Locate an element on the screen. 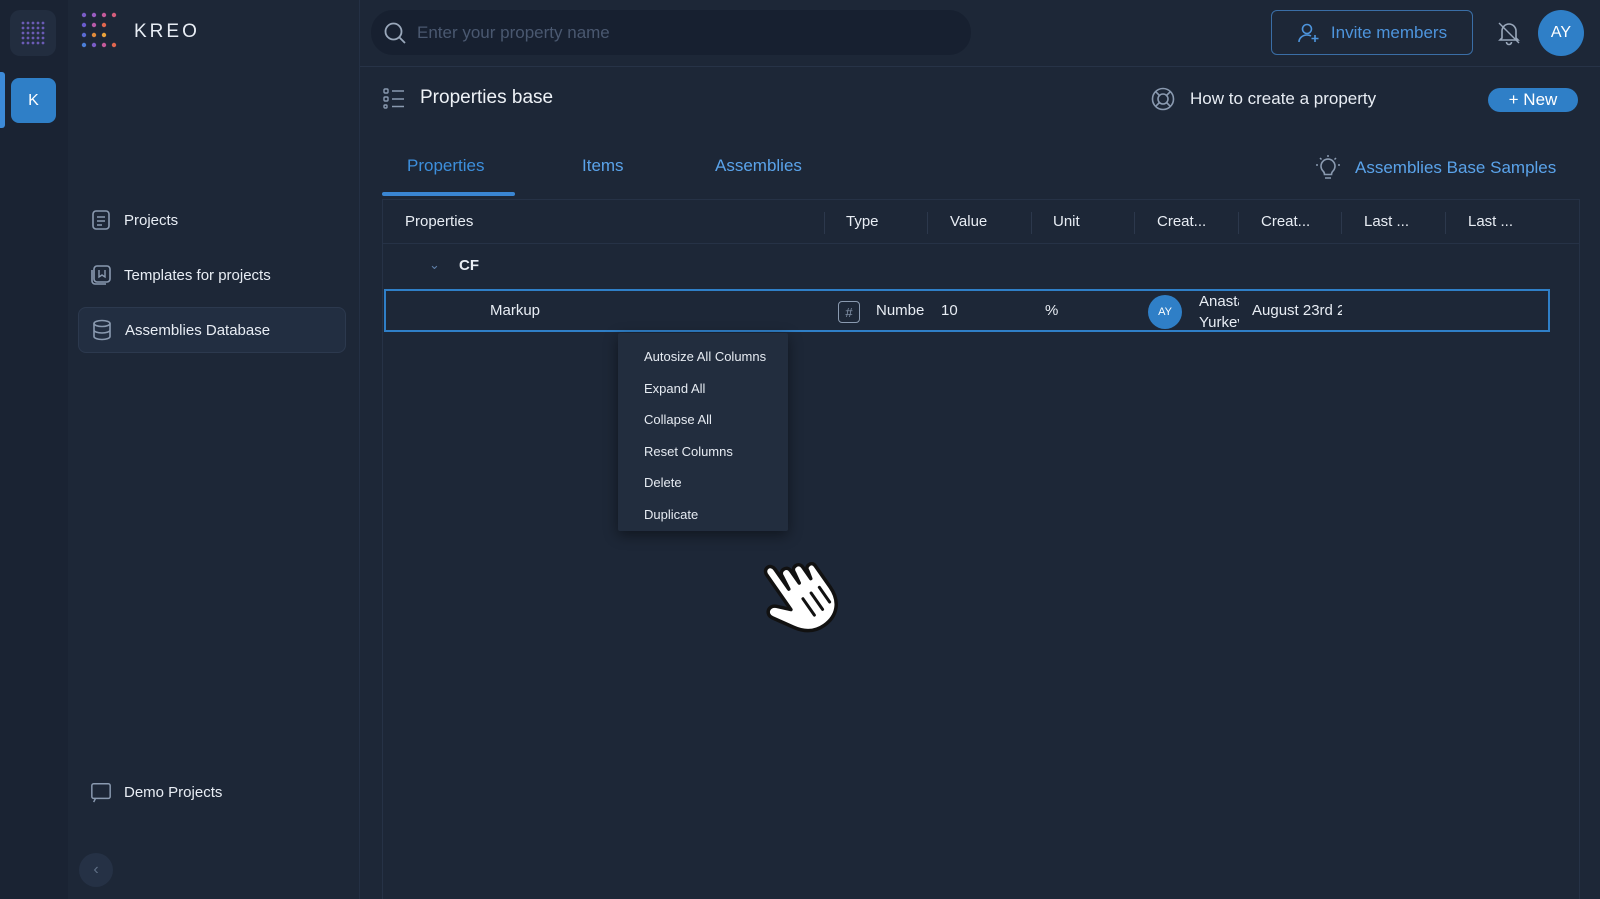 The height and width of the screenshot is (899, 1600). column-header-type: Type is located at coordinates (862, 221).